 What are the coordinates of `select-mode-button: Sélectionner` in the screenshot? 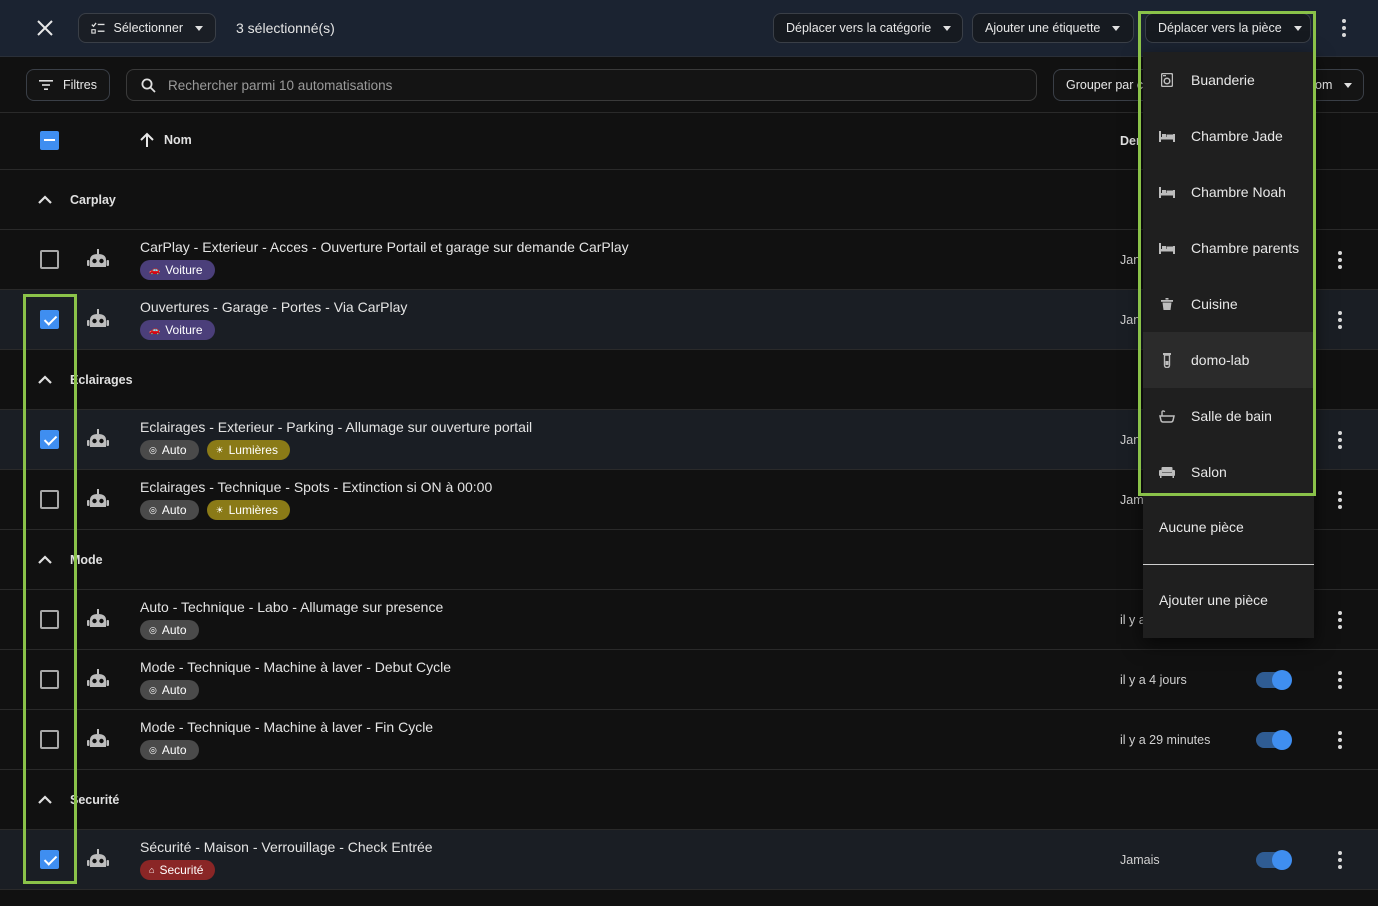 It's located at (147, 28).